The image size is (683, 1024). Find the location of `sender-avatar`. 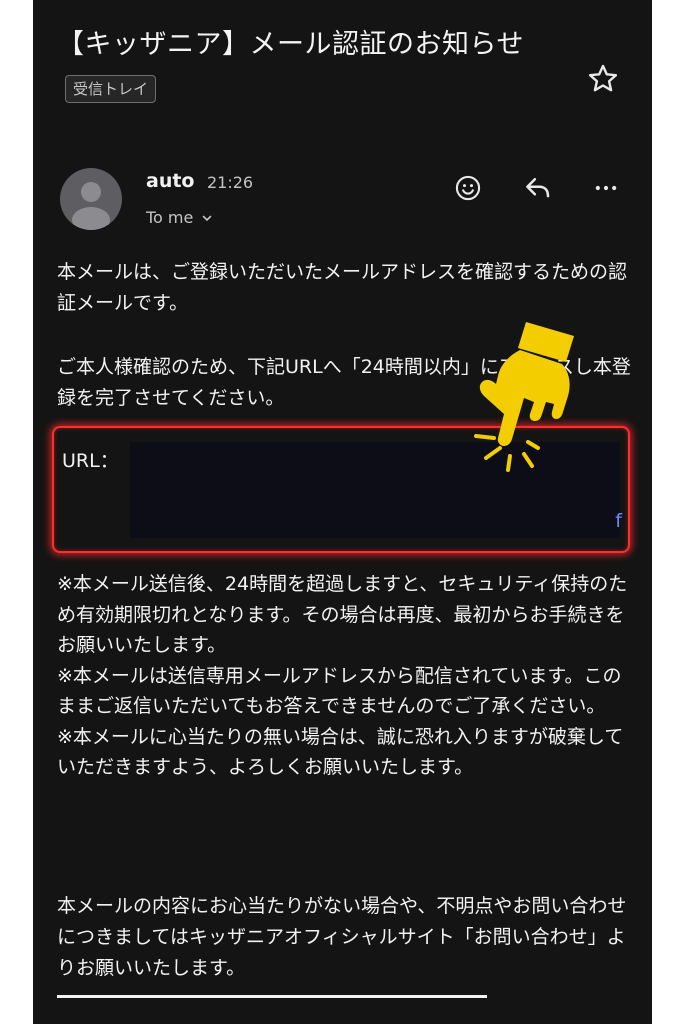

sender-avatar is located at coordinates (91, 199).